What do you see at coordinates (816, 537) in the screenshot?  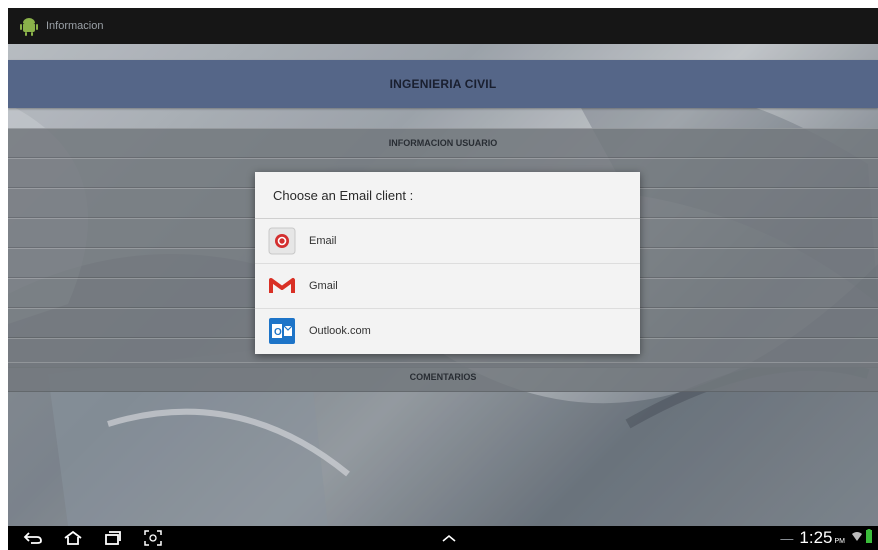 I see `clock-time: 1:25` at bounding box center [816, 537].